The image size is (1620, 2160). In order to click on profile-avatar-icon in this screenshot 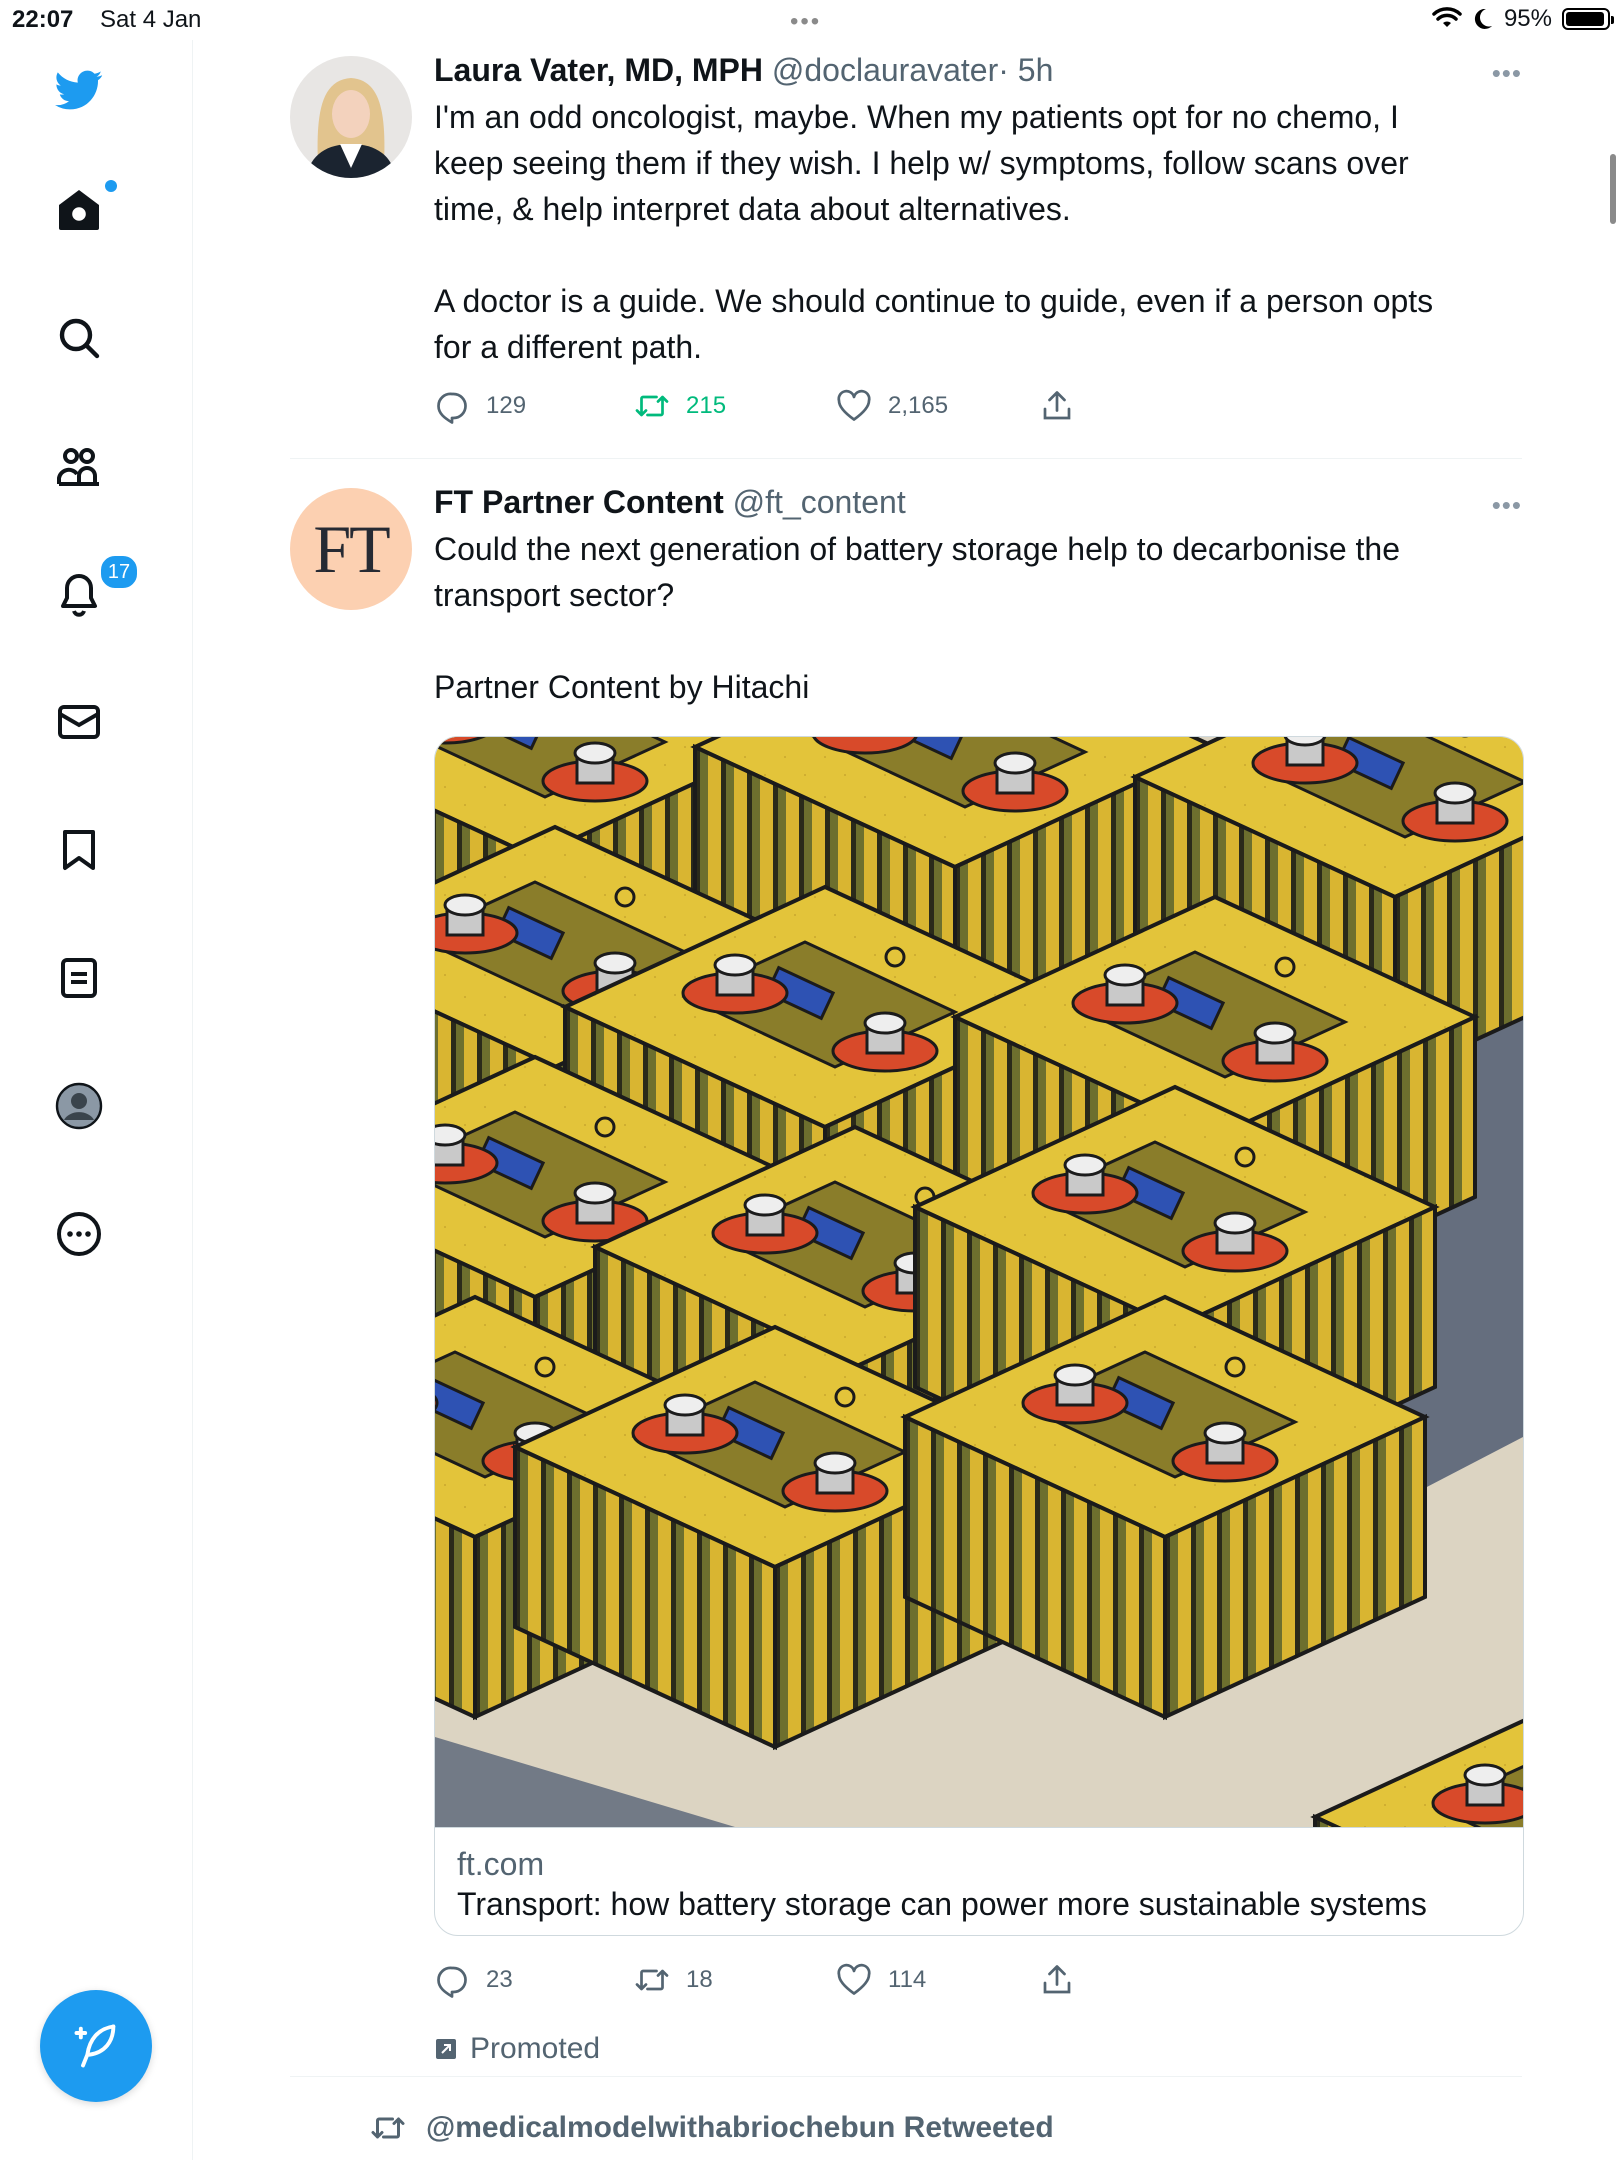, I will do `click(79, 1106)`.